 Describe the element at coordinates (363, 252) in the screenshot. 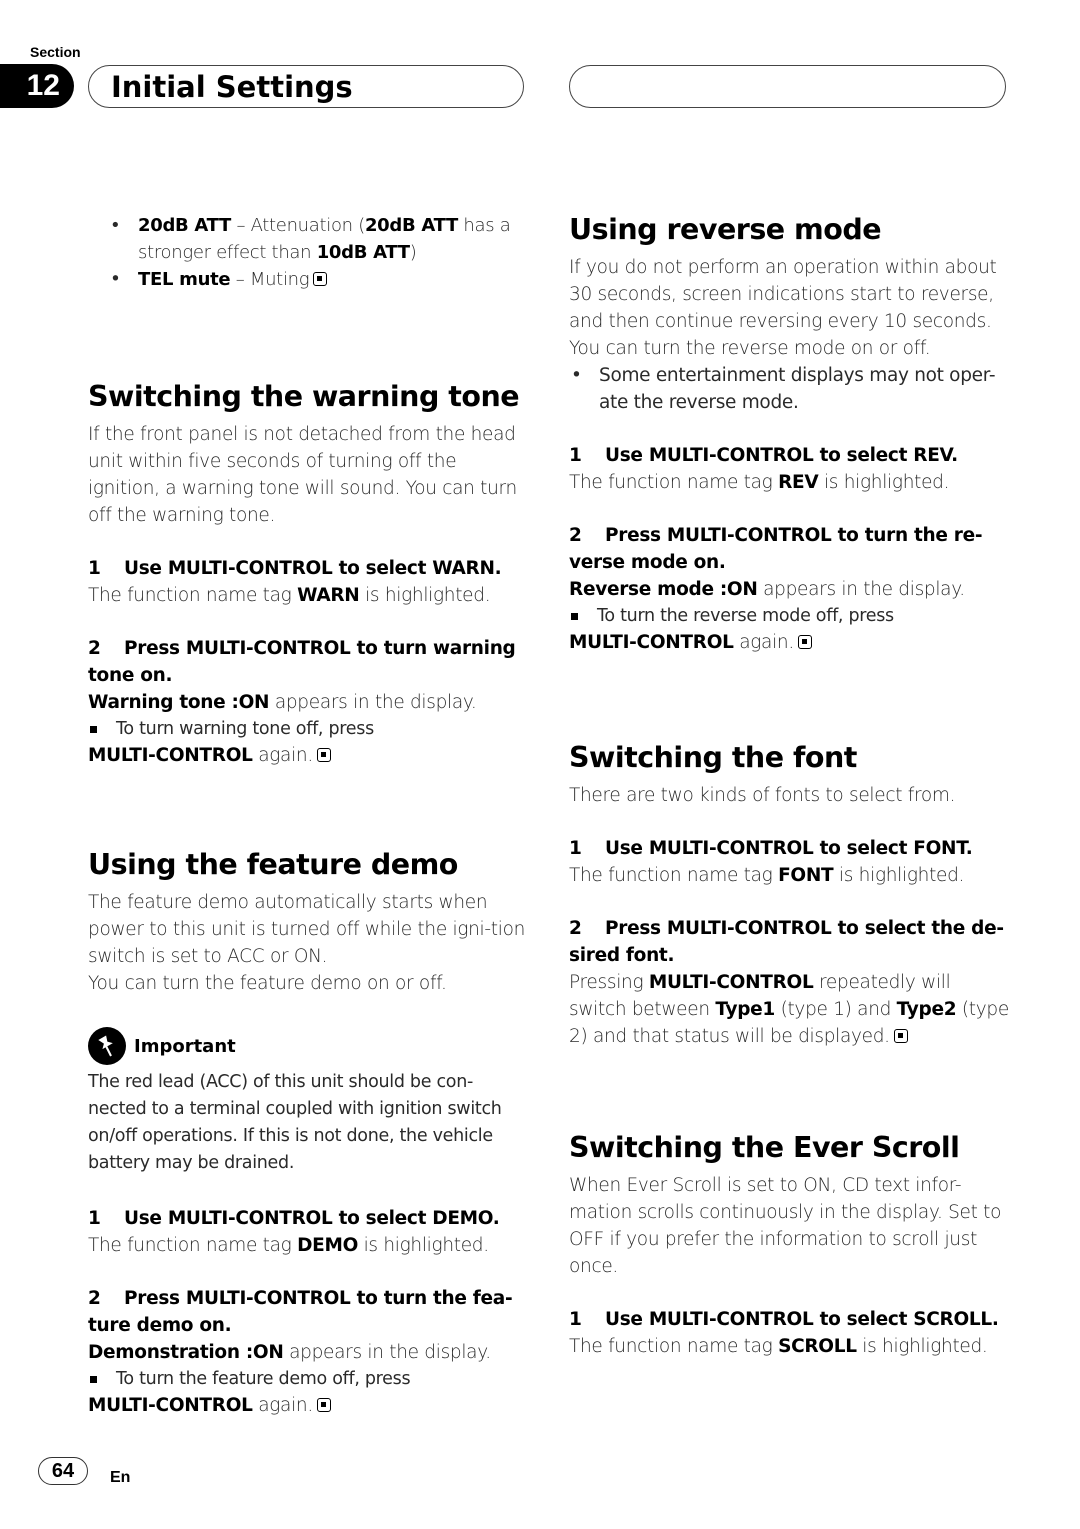

I see `att-bold: 10dB ATT` at that location.